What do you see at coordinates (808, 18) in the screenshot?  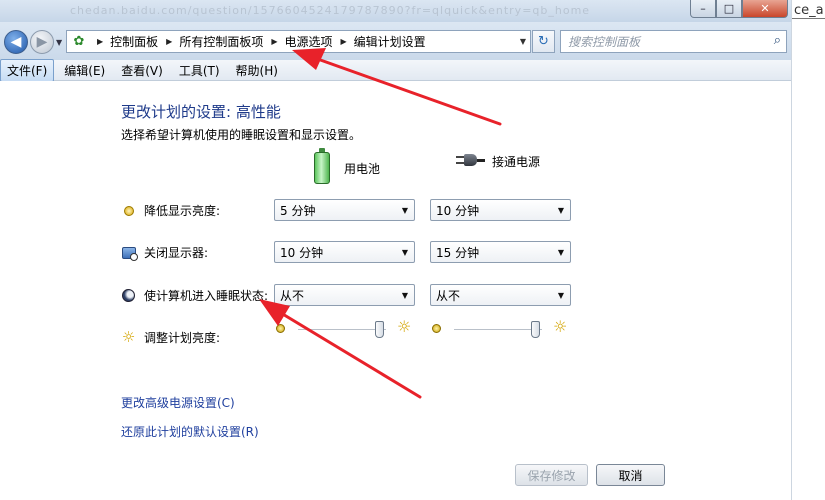 I see `background-divider` at bounding box center [808, 18].